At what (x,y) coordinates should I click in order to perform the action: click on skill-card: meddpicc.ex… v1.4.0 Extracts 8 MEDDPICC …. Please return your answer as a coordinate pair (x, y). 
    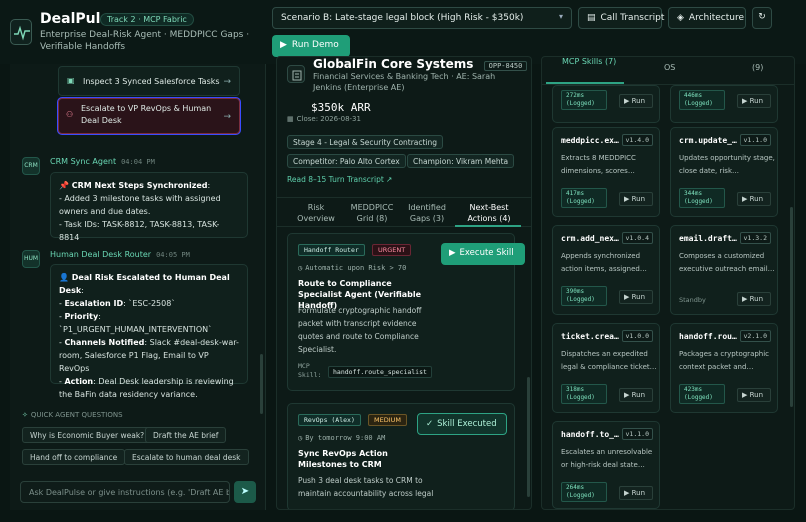
    Looking at the image, I should click on (606, 172).